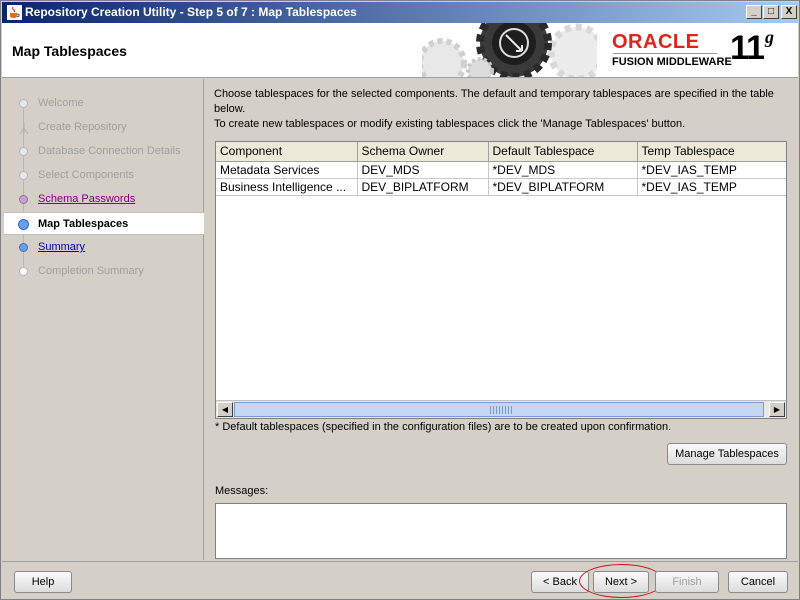 Image resolution: width=800 pixels, height=600 pixels. I want to click on nav-step-map-tablespaces: Map Tablespaces, so click(104, 223).